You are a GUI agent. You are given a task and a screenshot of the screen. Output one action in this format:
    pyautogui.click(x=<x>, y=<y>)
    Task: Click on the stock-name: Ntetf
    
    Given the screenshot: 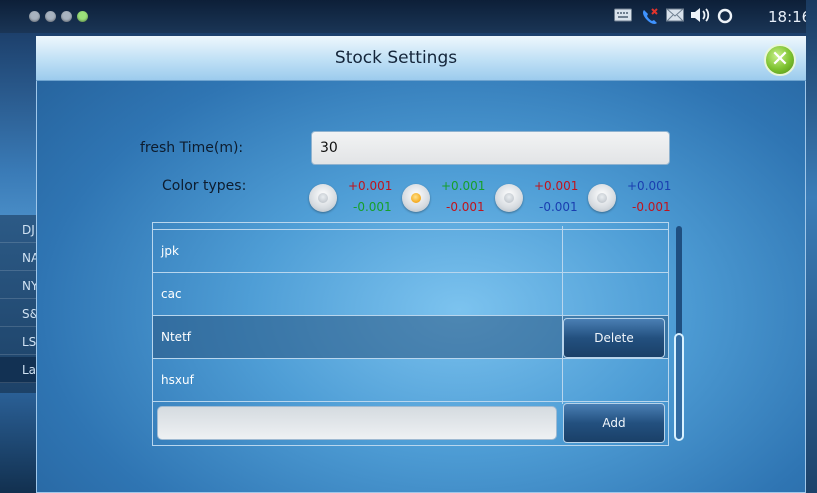 What is the action you would take?
    pyautogui.click(x=176, y=337)
    